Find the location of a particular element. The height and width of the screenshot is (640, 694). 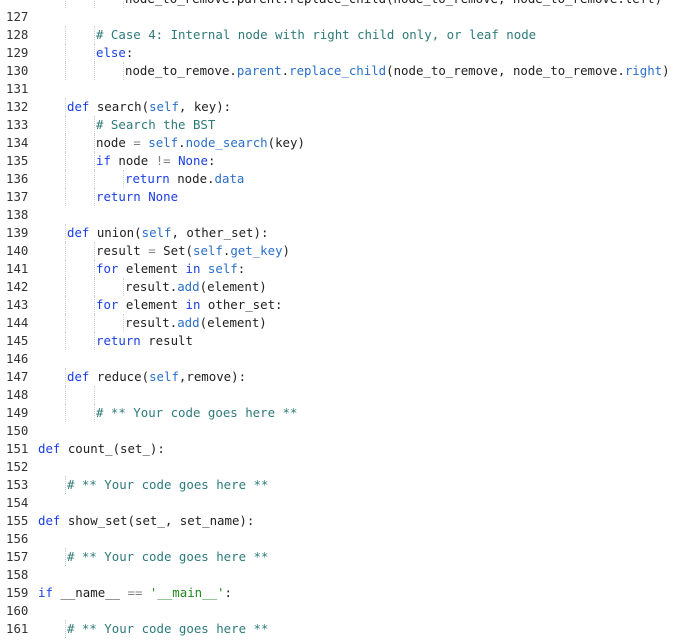

line-number: 151 is located at coordinates (17, 448).